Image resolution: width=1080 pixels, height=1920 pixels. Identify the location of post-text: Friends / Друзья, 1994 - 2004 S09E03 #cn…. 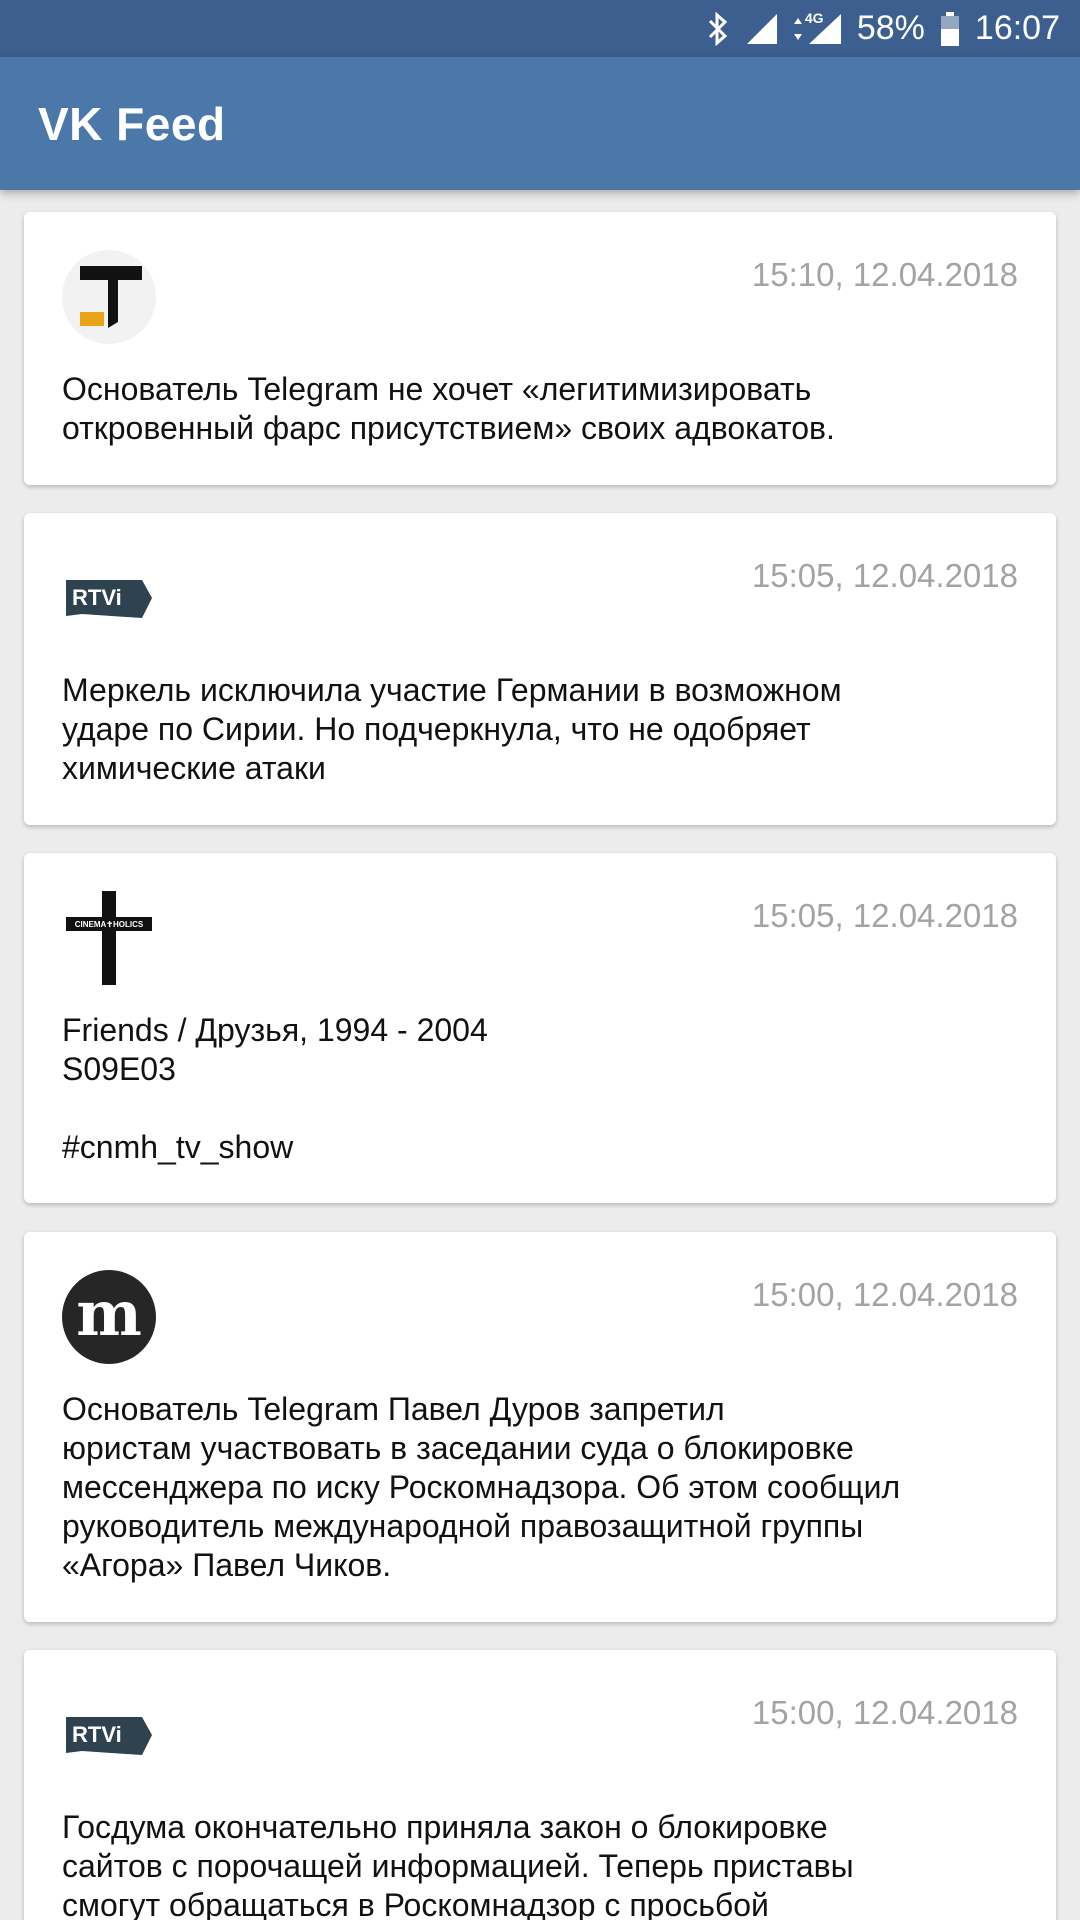
(275, 1088).